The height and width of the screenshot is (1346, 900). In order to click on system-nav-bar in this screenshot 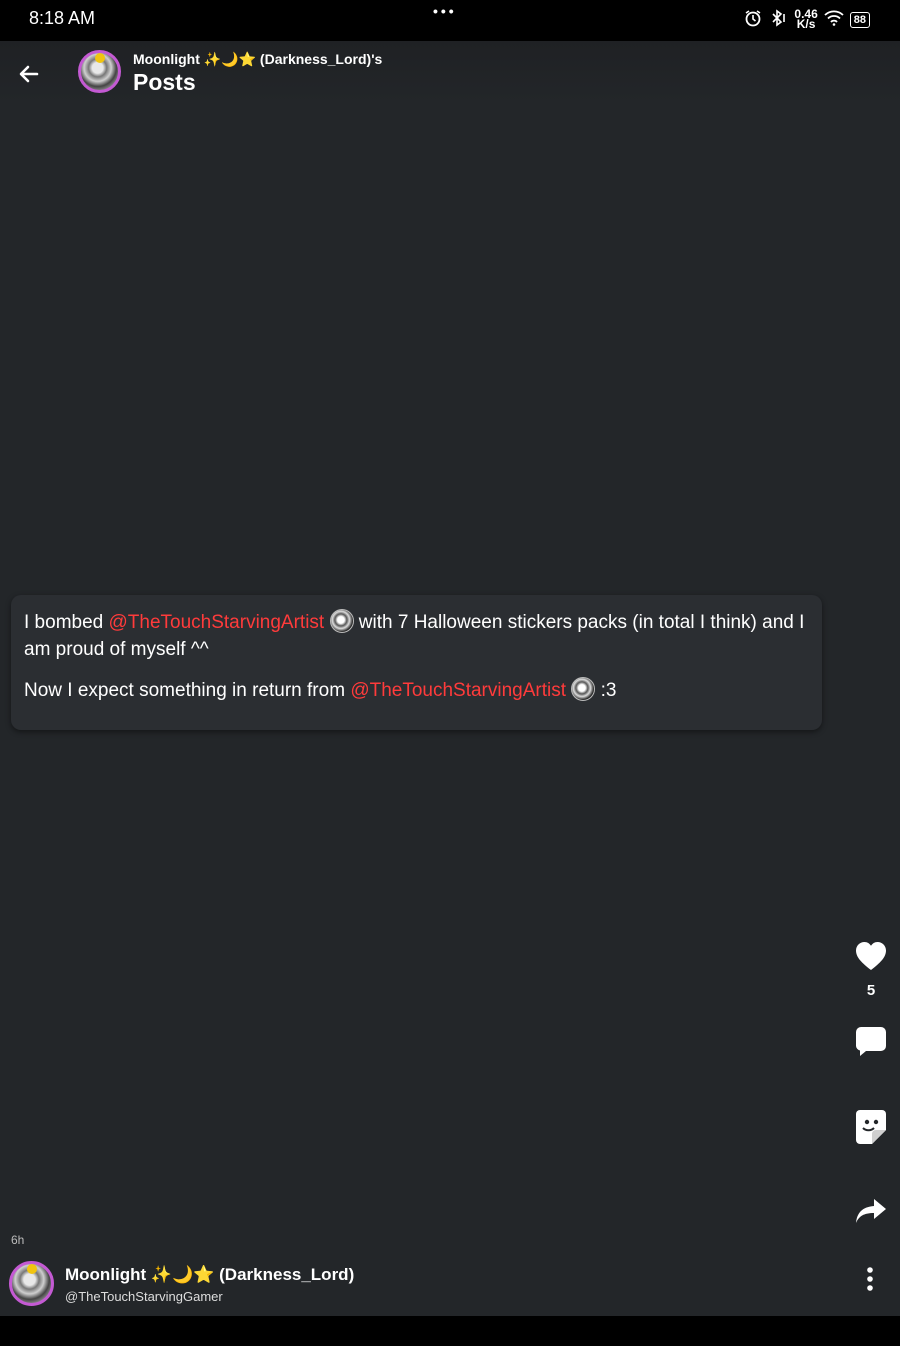, I will do `click(450, 1331)`.